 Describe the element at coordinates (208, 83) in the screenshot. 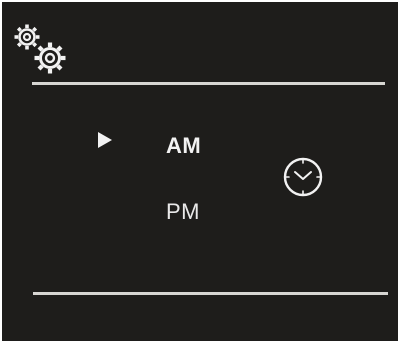

I see `top-divider` at that location.